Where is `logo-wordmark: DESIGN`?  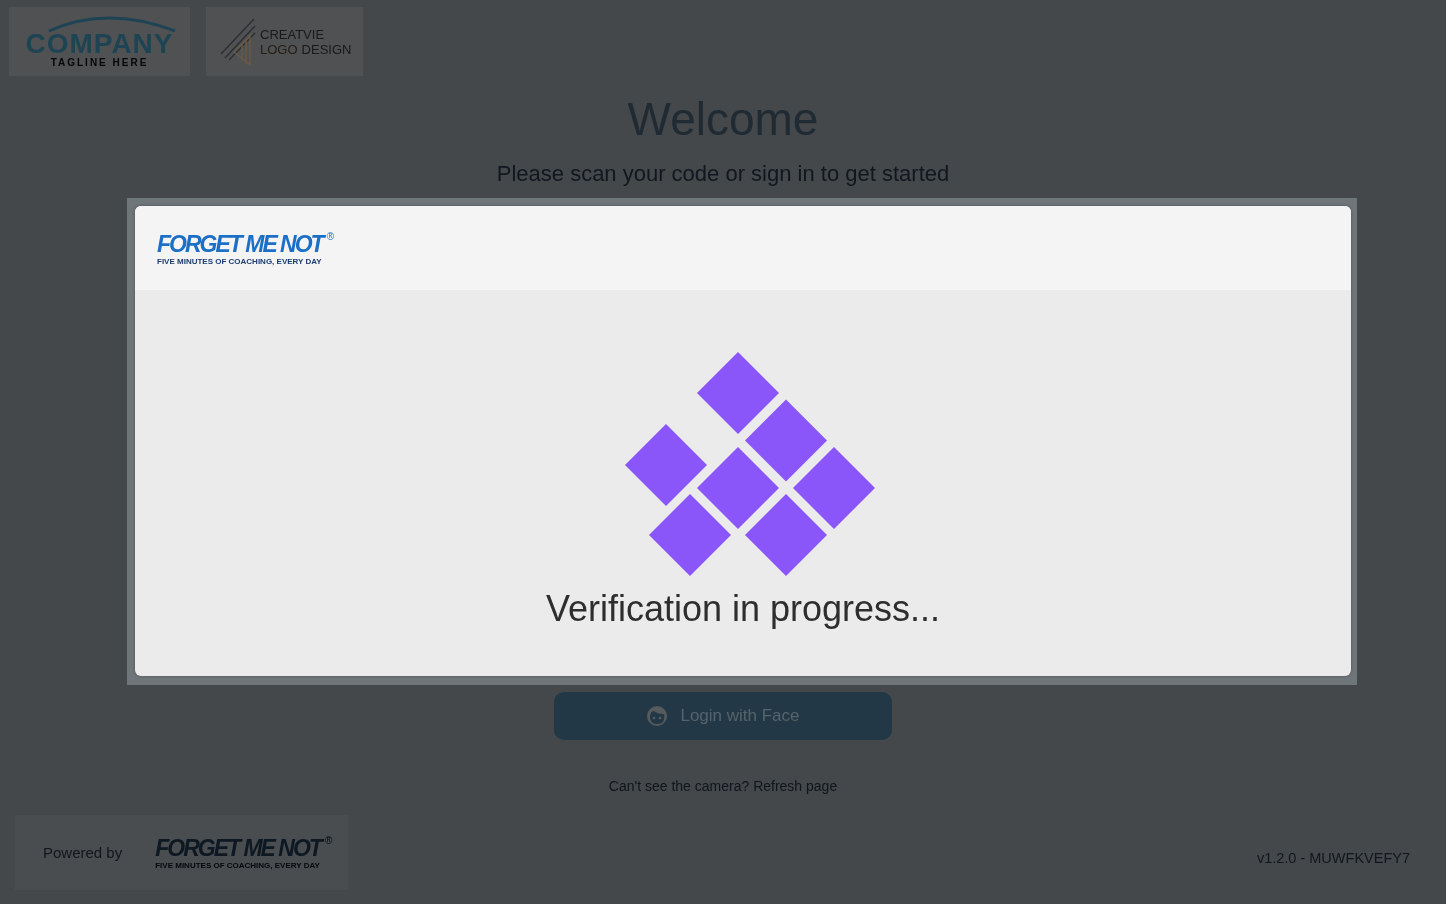
logo-wordmark: DESIGN is located at coordinates (326, 49).